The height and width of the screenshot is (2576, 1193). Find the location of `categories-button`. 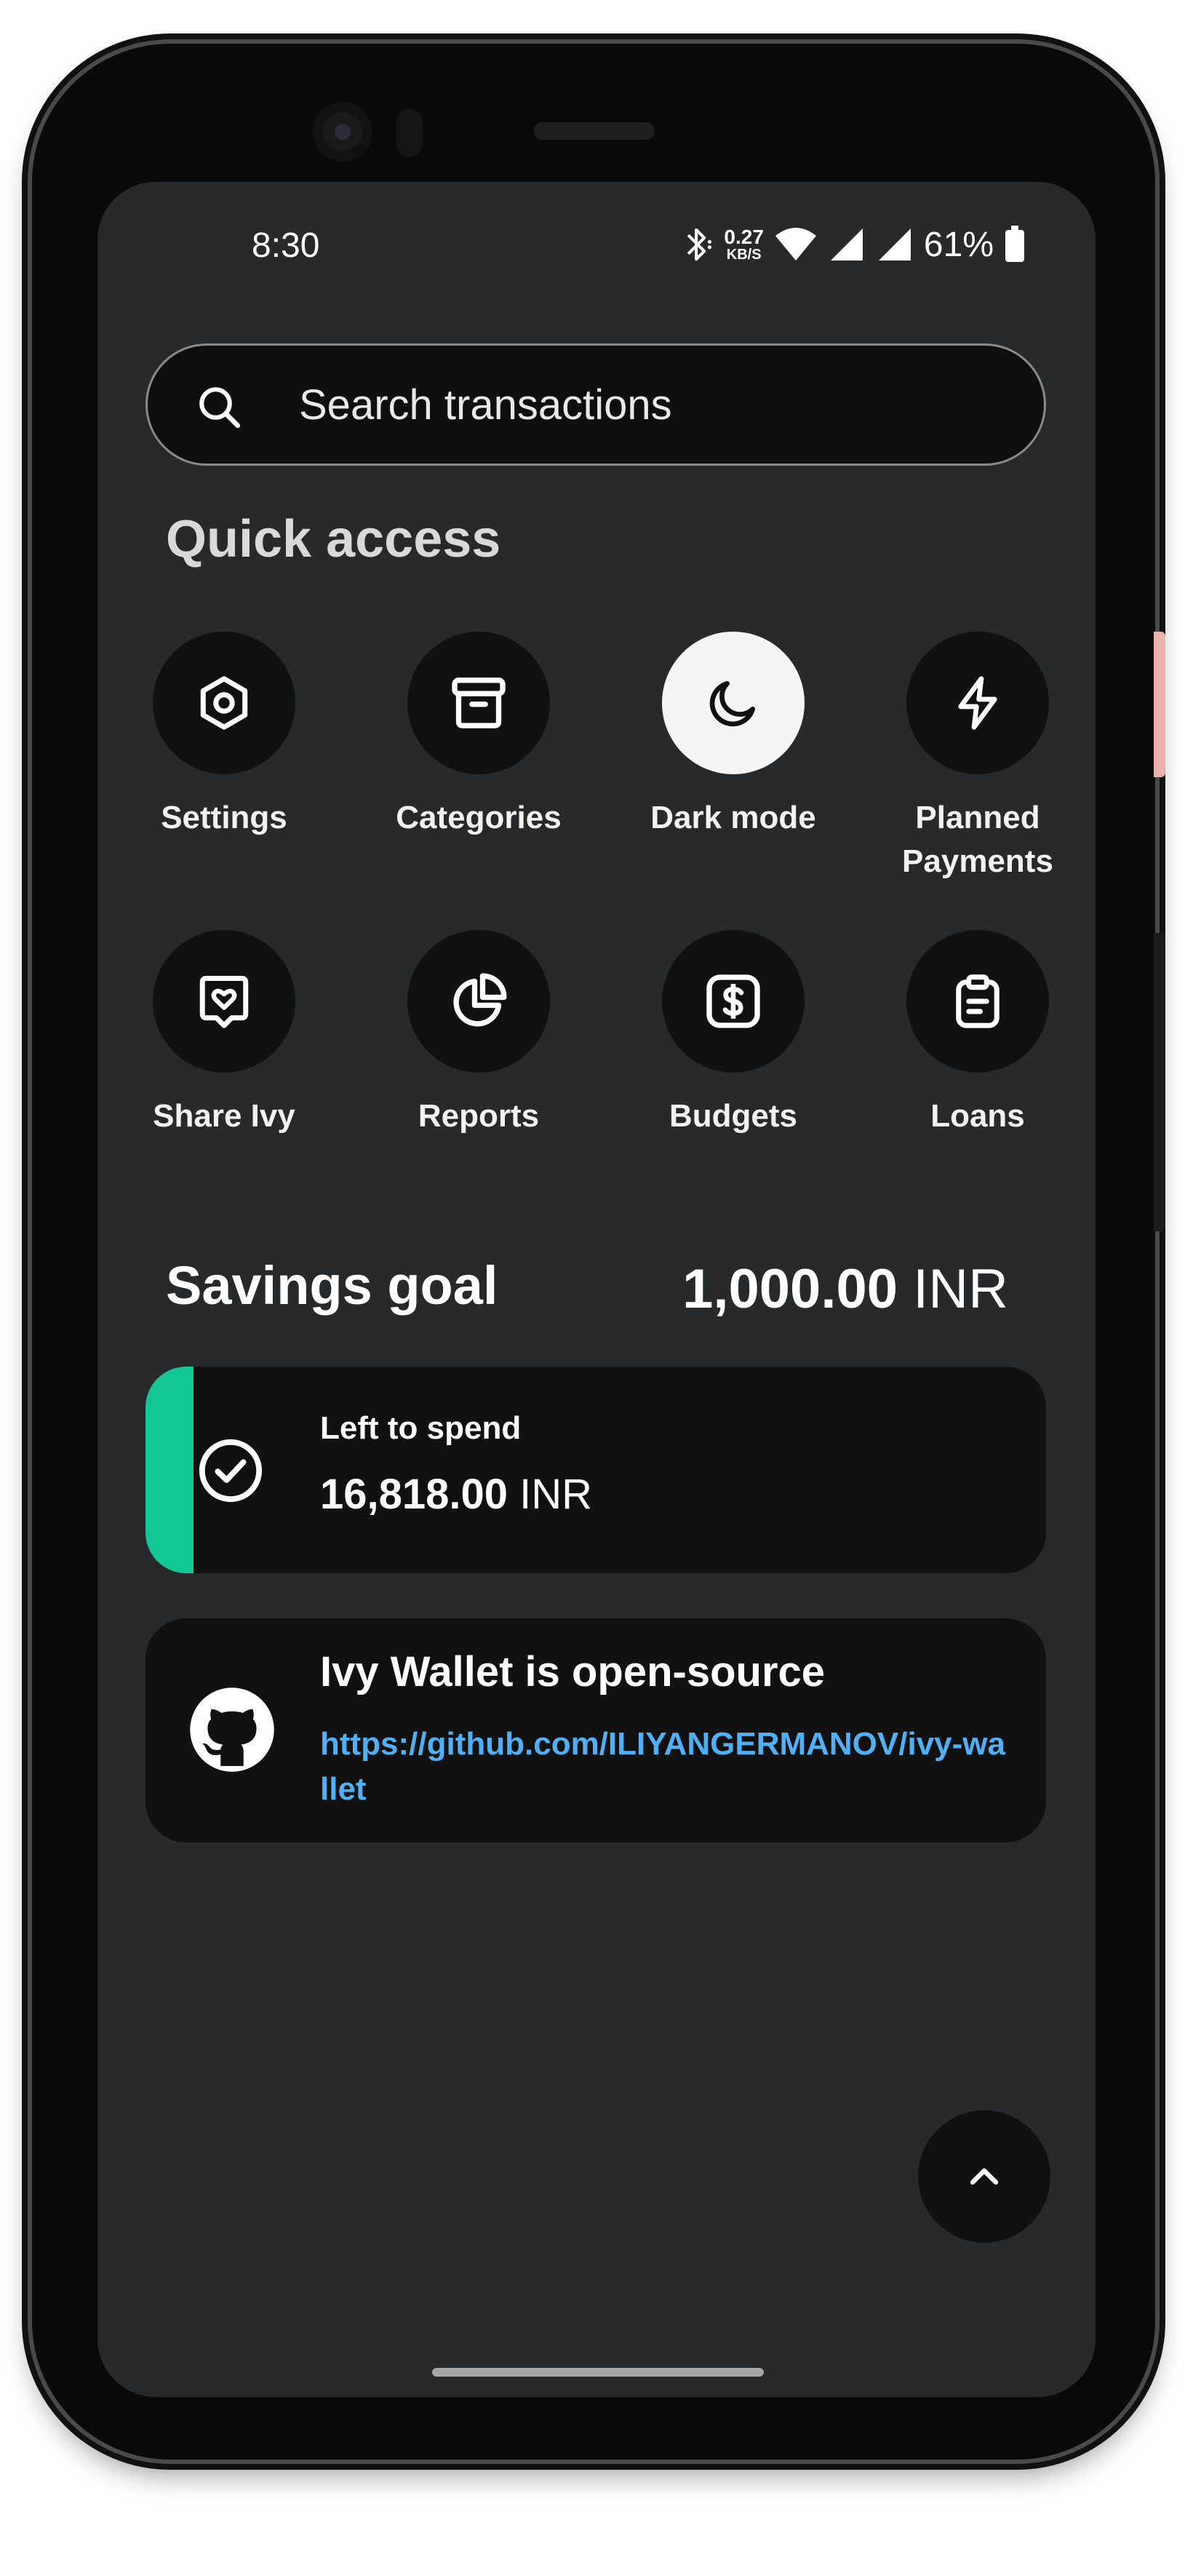

categories-button is located at coordinates (478, 703).